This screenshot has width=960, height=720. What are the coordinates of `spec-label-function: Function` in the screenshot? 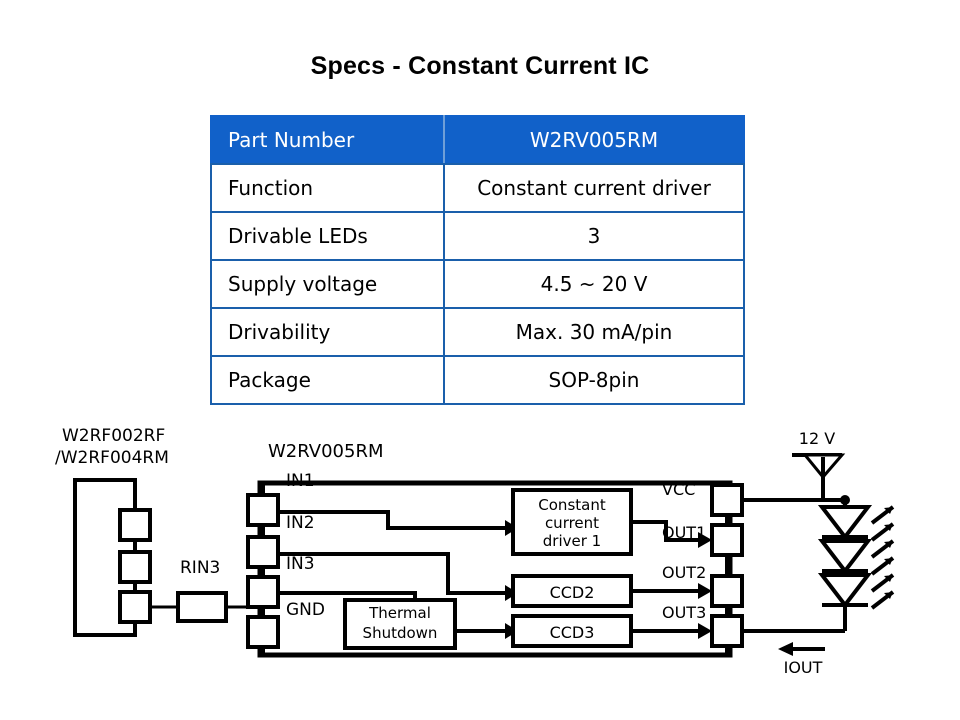 It's located at (327, 188).